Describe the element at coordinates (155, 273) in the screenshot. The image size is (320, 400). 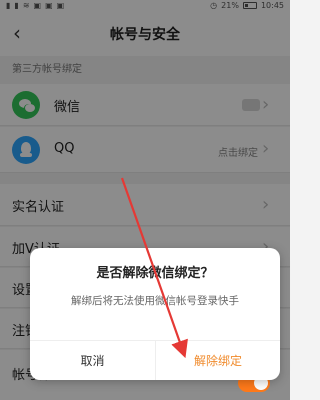
I see `dialog-title: 是否解除微信绑定？` at that location.